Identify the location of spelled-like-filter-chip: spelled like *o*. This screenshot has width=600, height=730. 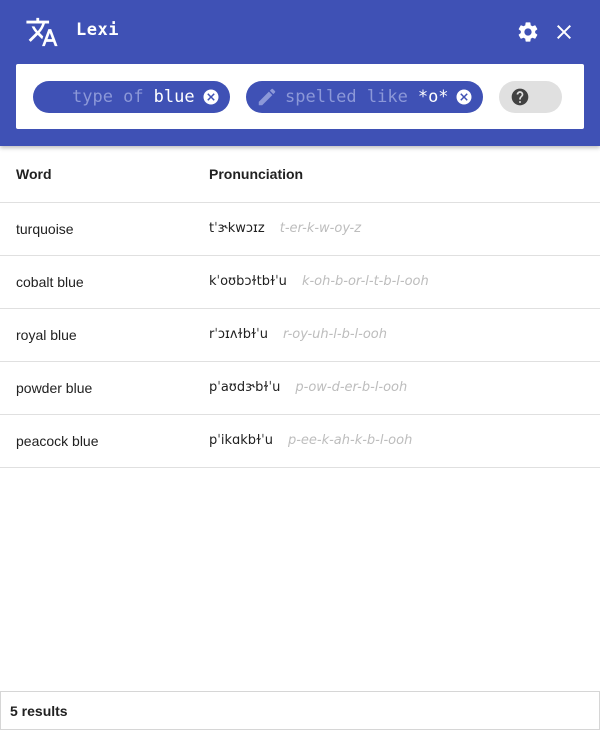
(364, 97).